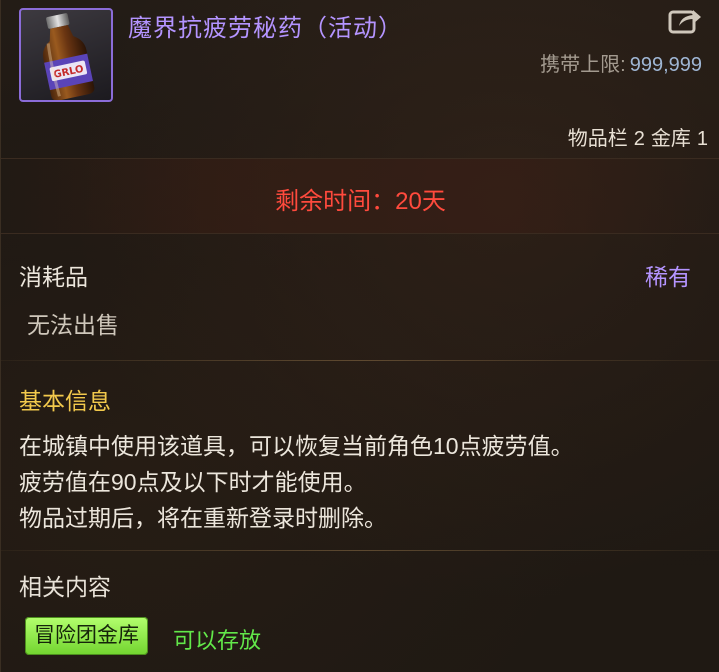 This screenshot has height=672, width=719. What do you see at coordinates (583, 65) in the screenshot?
I see `carry-limit-label: 携带上限:` at bounding box center [583, 65].